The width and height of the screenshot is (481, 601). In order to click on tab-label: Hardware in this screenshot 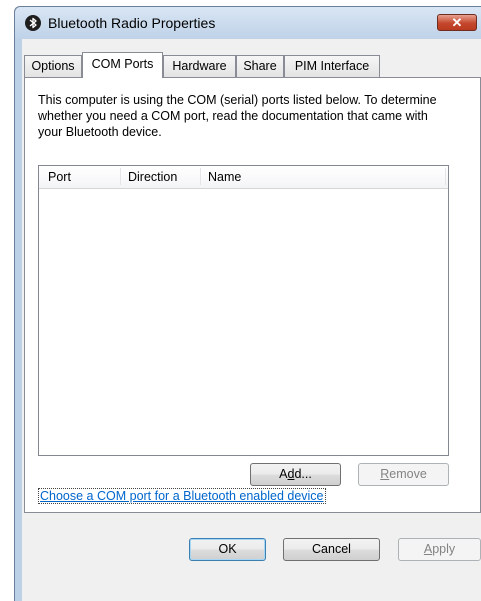, I will do `click(199, 66)`.